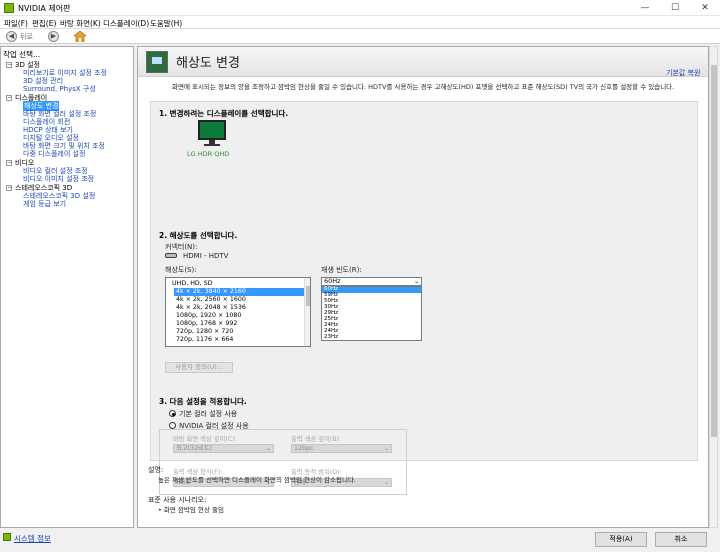 The width and height of the screenshot is (720, 552). What do you see at coordinates (194, 448) in the screenshot?
I see `desktop-color-depth-value: 최고(32비트)` at bounding box center [194, 448].